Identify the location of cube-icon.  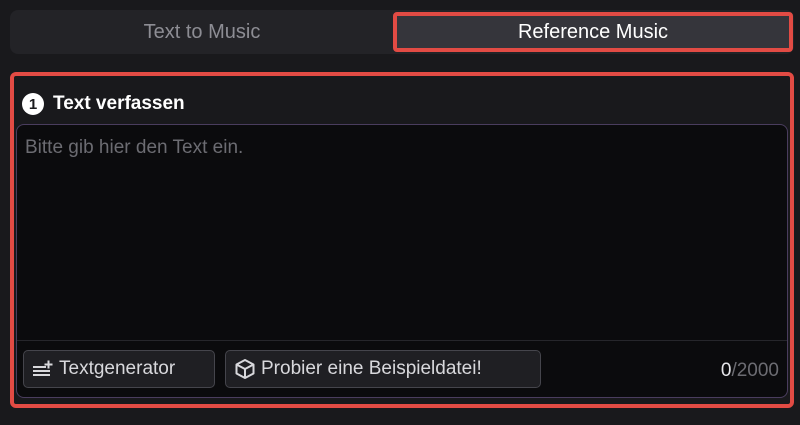
(245, 369).